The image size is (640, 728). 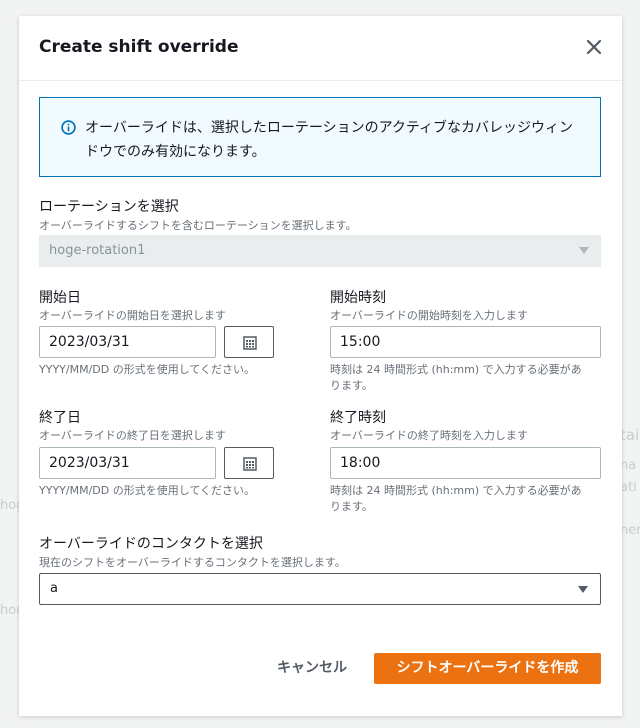 I want to click on contact-label: オーバーライドのコンタクトを選択, so click(x=151, y=544).